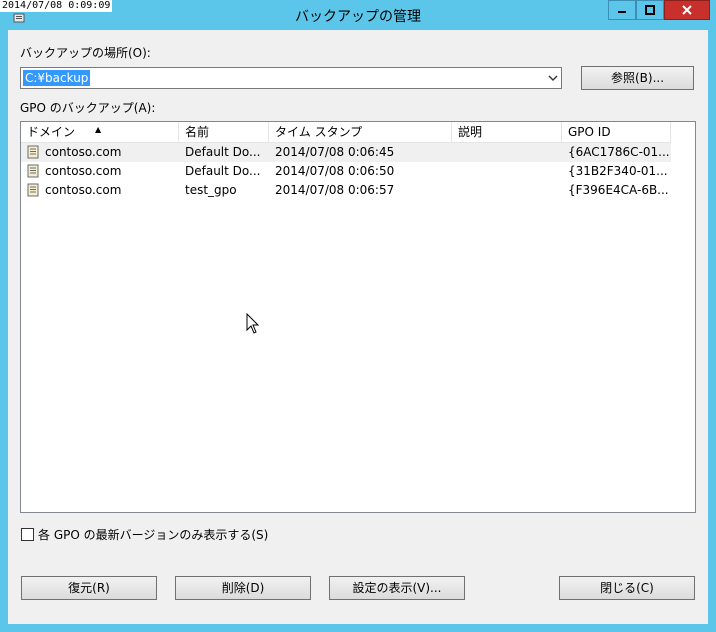  I want to click on sort-ascending-icon: ▲, so click(98, 129).